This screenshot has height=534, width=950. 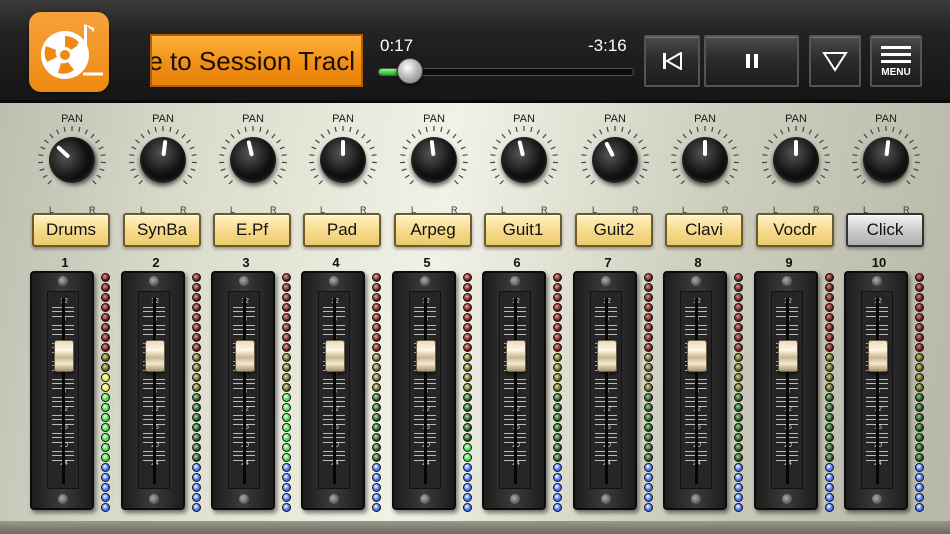 What do you see at coordinates (751, 61) in the screenshot?
I see `pause-button` at bounding box center [751, 61].